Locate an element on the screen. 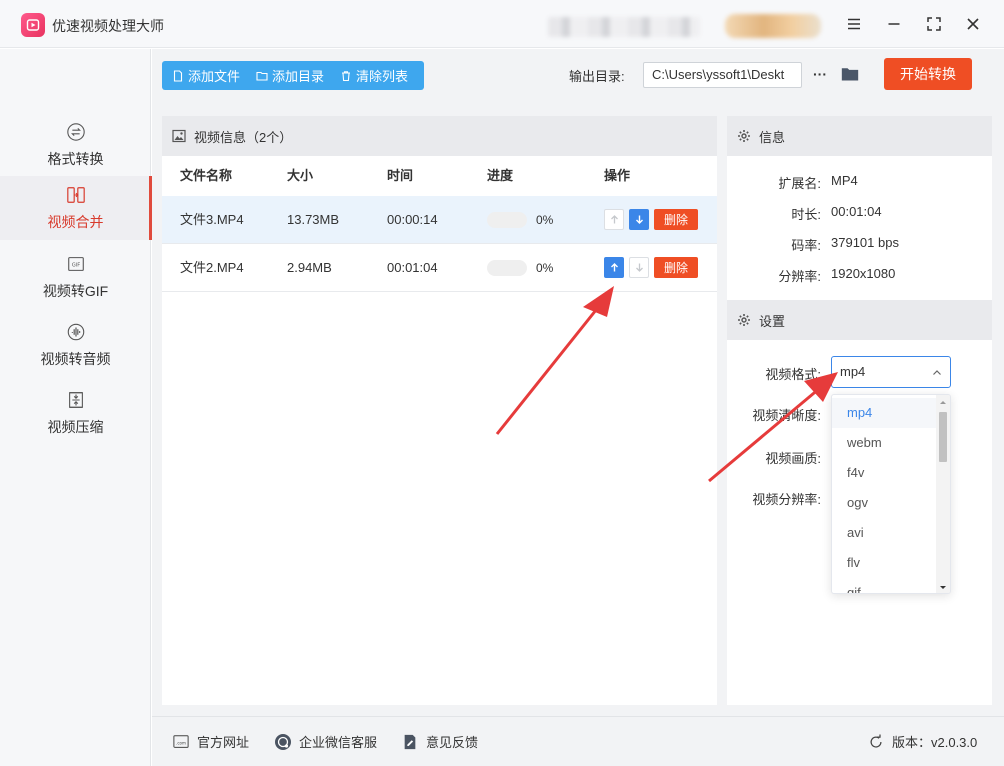 The image size is (1004, 766). add-folder-label: 添加目录 is located at coordinates (298, 76).